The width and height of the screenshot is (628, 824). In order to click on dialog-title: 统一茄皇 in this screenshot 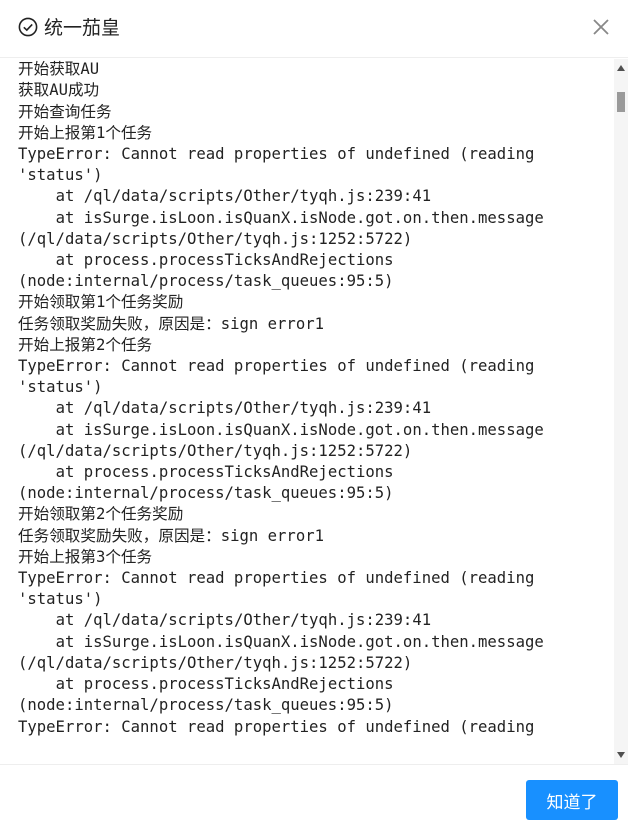, I will do `click(82, 28)`.